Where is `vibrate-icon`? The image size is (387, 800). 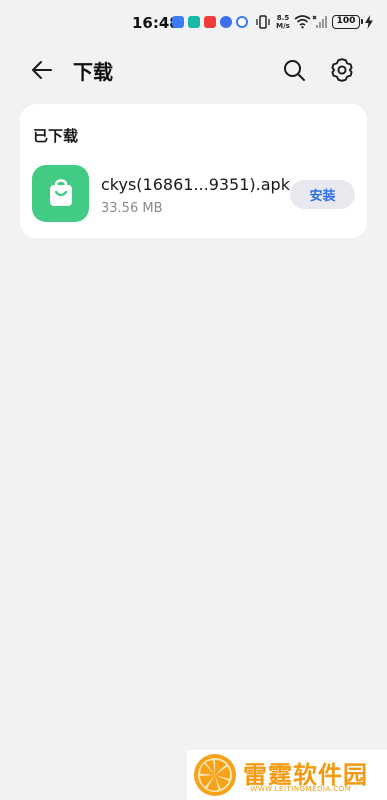
vibrate-icon is located at coordinates (263, 22).